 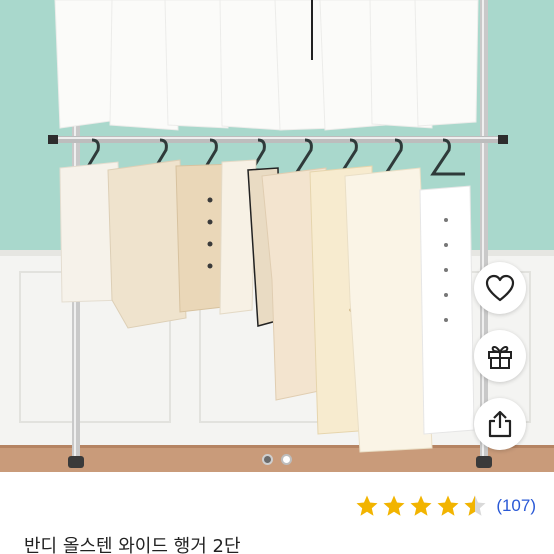 What do you see at coordinates (277, 459) in the screenshot?
I see `gallery-pagination` at bounding box center [277, 459].